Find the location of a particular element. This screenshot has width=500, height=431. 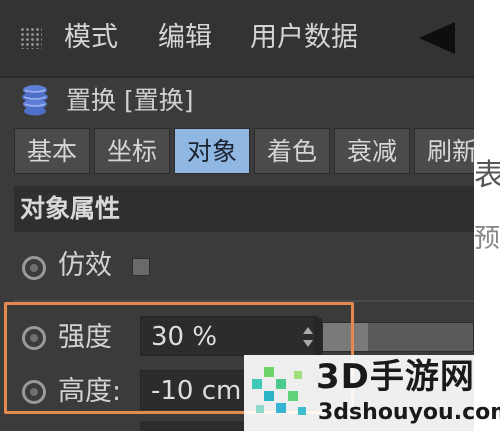

tab-basic: 基本 is located at coordinates (52, 151).